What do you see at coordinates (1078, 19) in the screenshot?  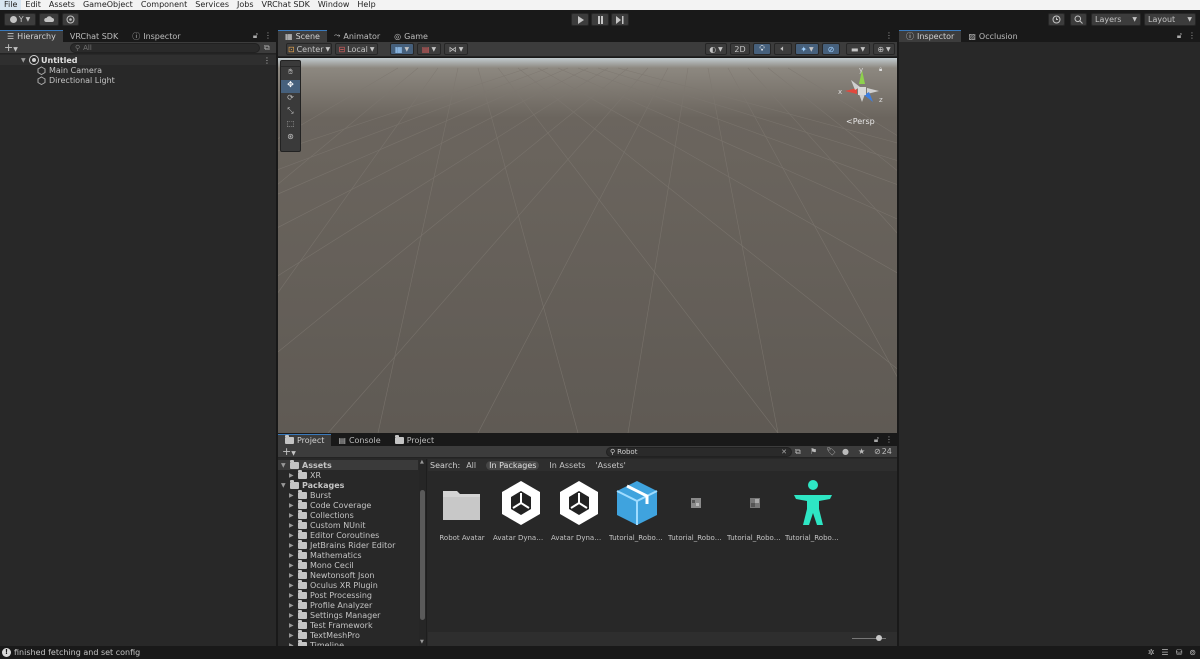 I see `search-button` at bounding box center [1078, 19].